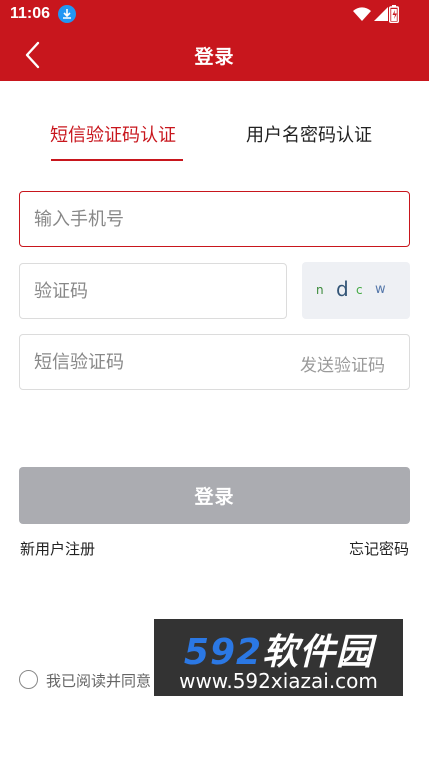 The height and width of the screenshot is (763, 429). I want to click on phone-field, so click(214, 219).